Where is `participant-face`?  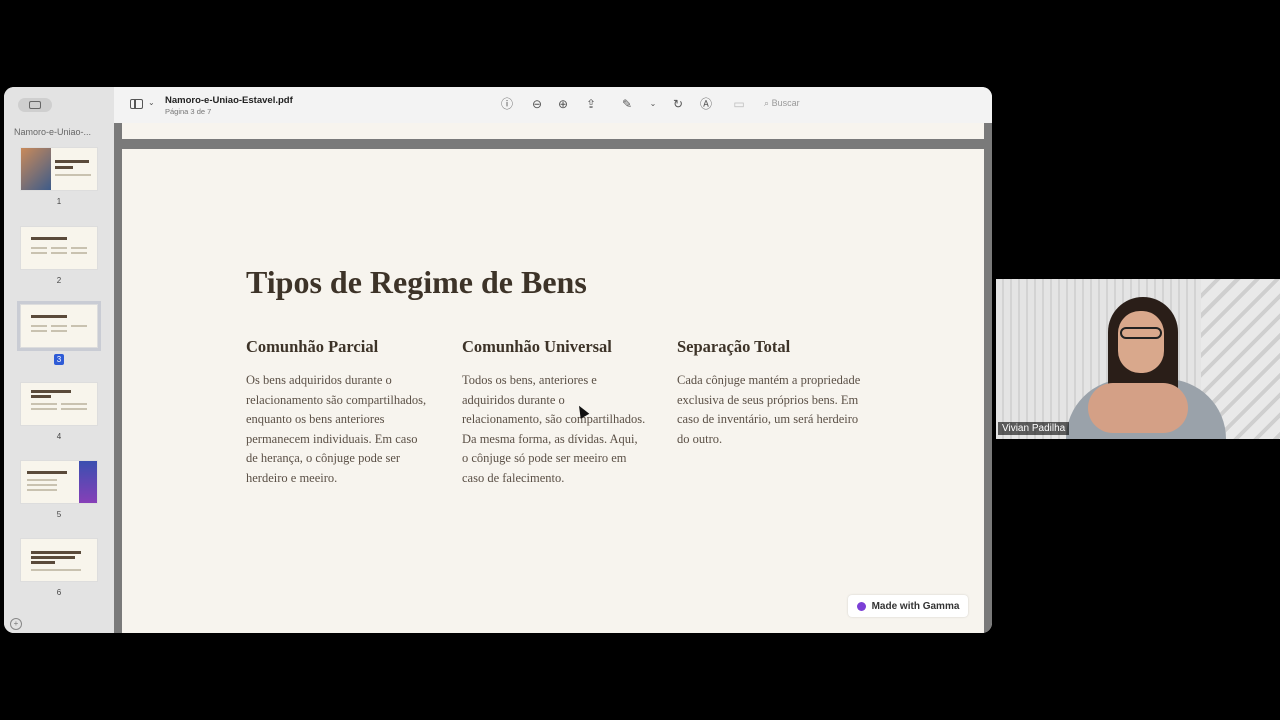
participant-face is located at coordinates (1141, 342).